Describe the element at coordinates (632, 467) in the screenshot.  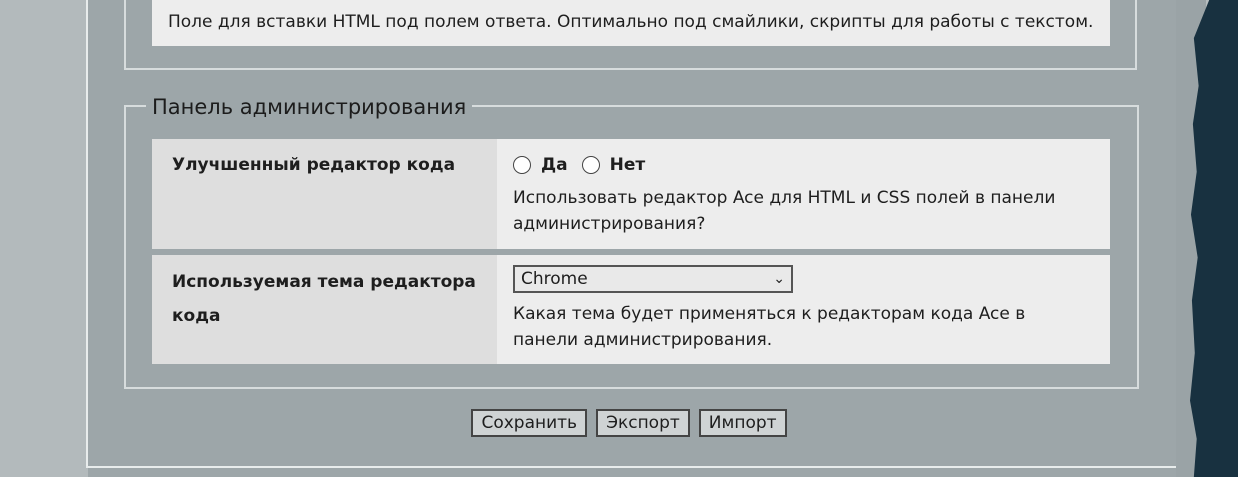
I see `content-border-bottom` at that location.